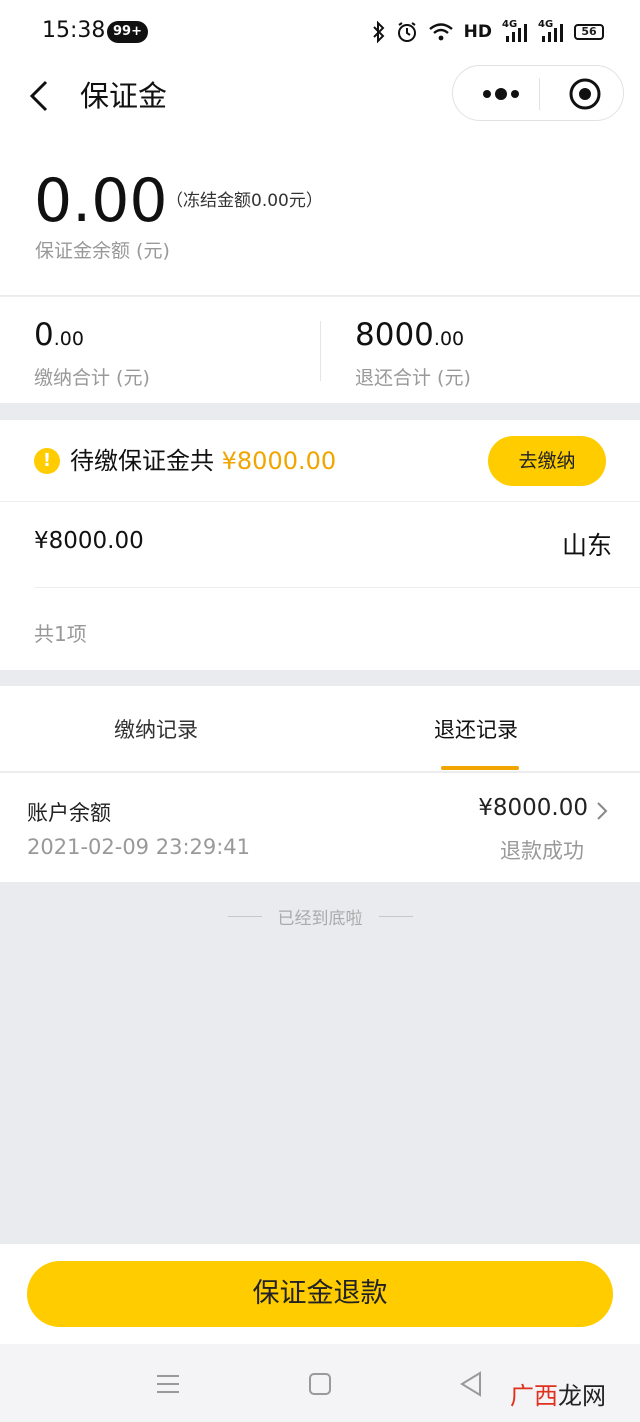 The image size is (640, 1422). I want to click on signal-label: 4G, so click(510, 24).